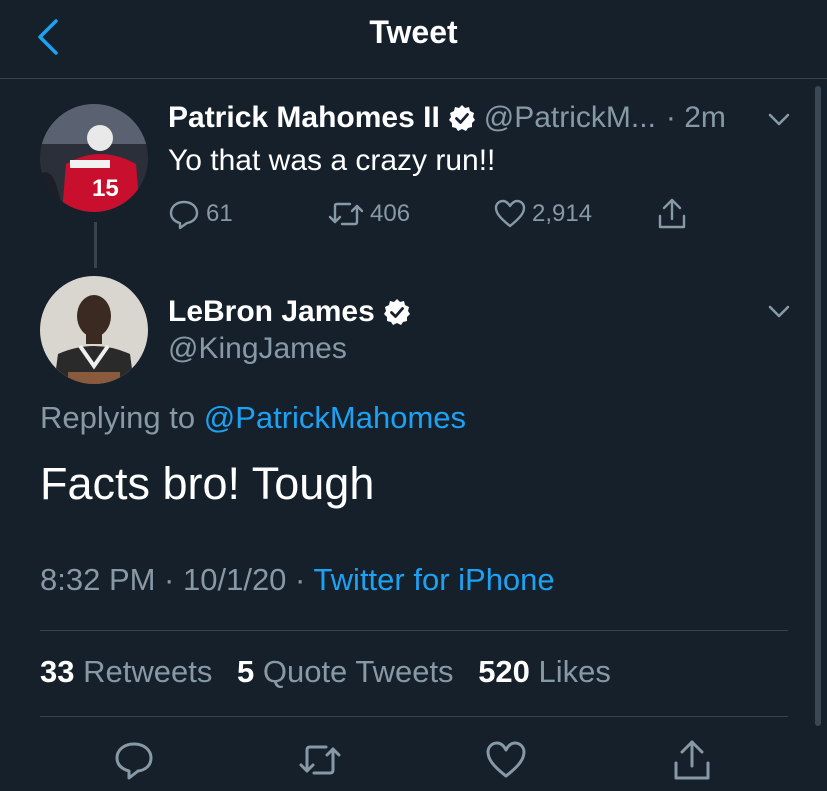  I want to click on scrollbar, so click(818, 406).